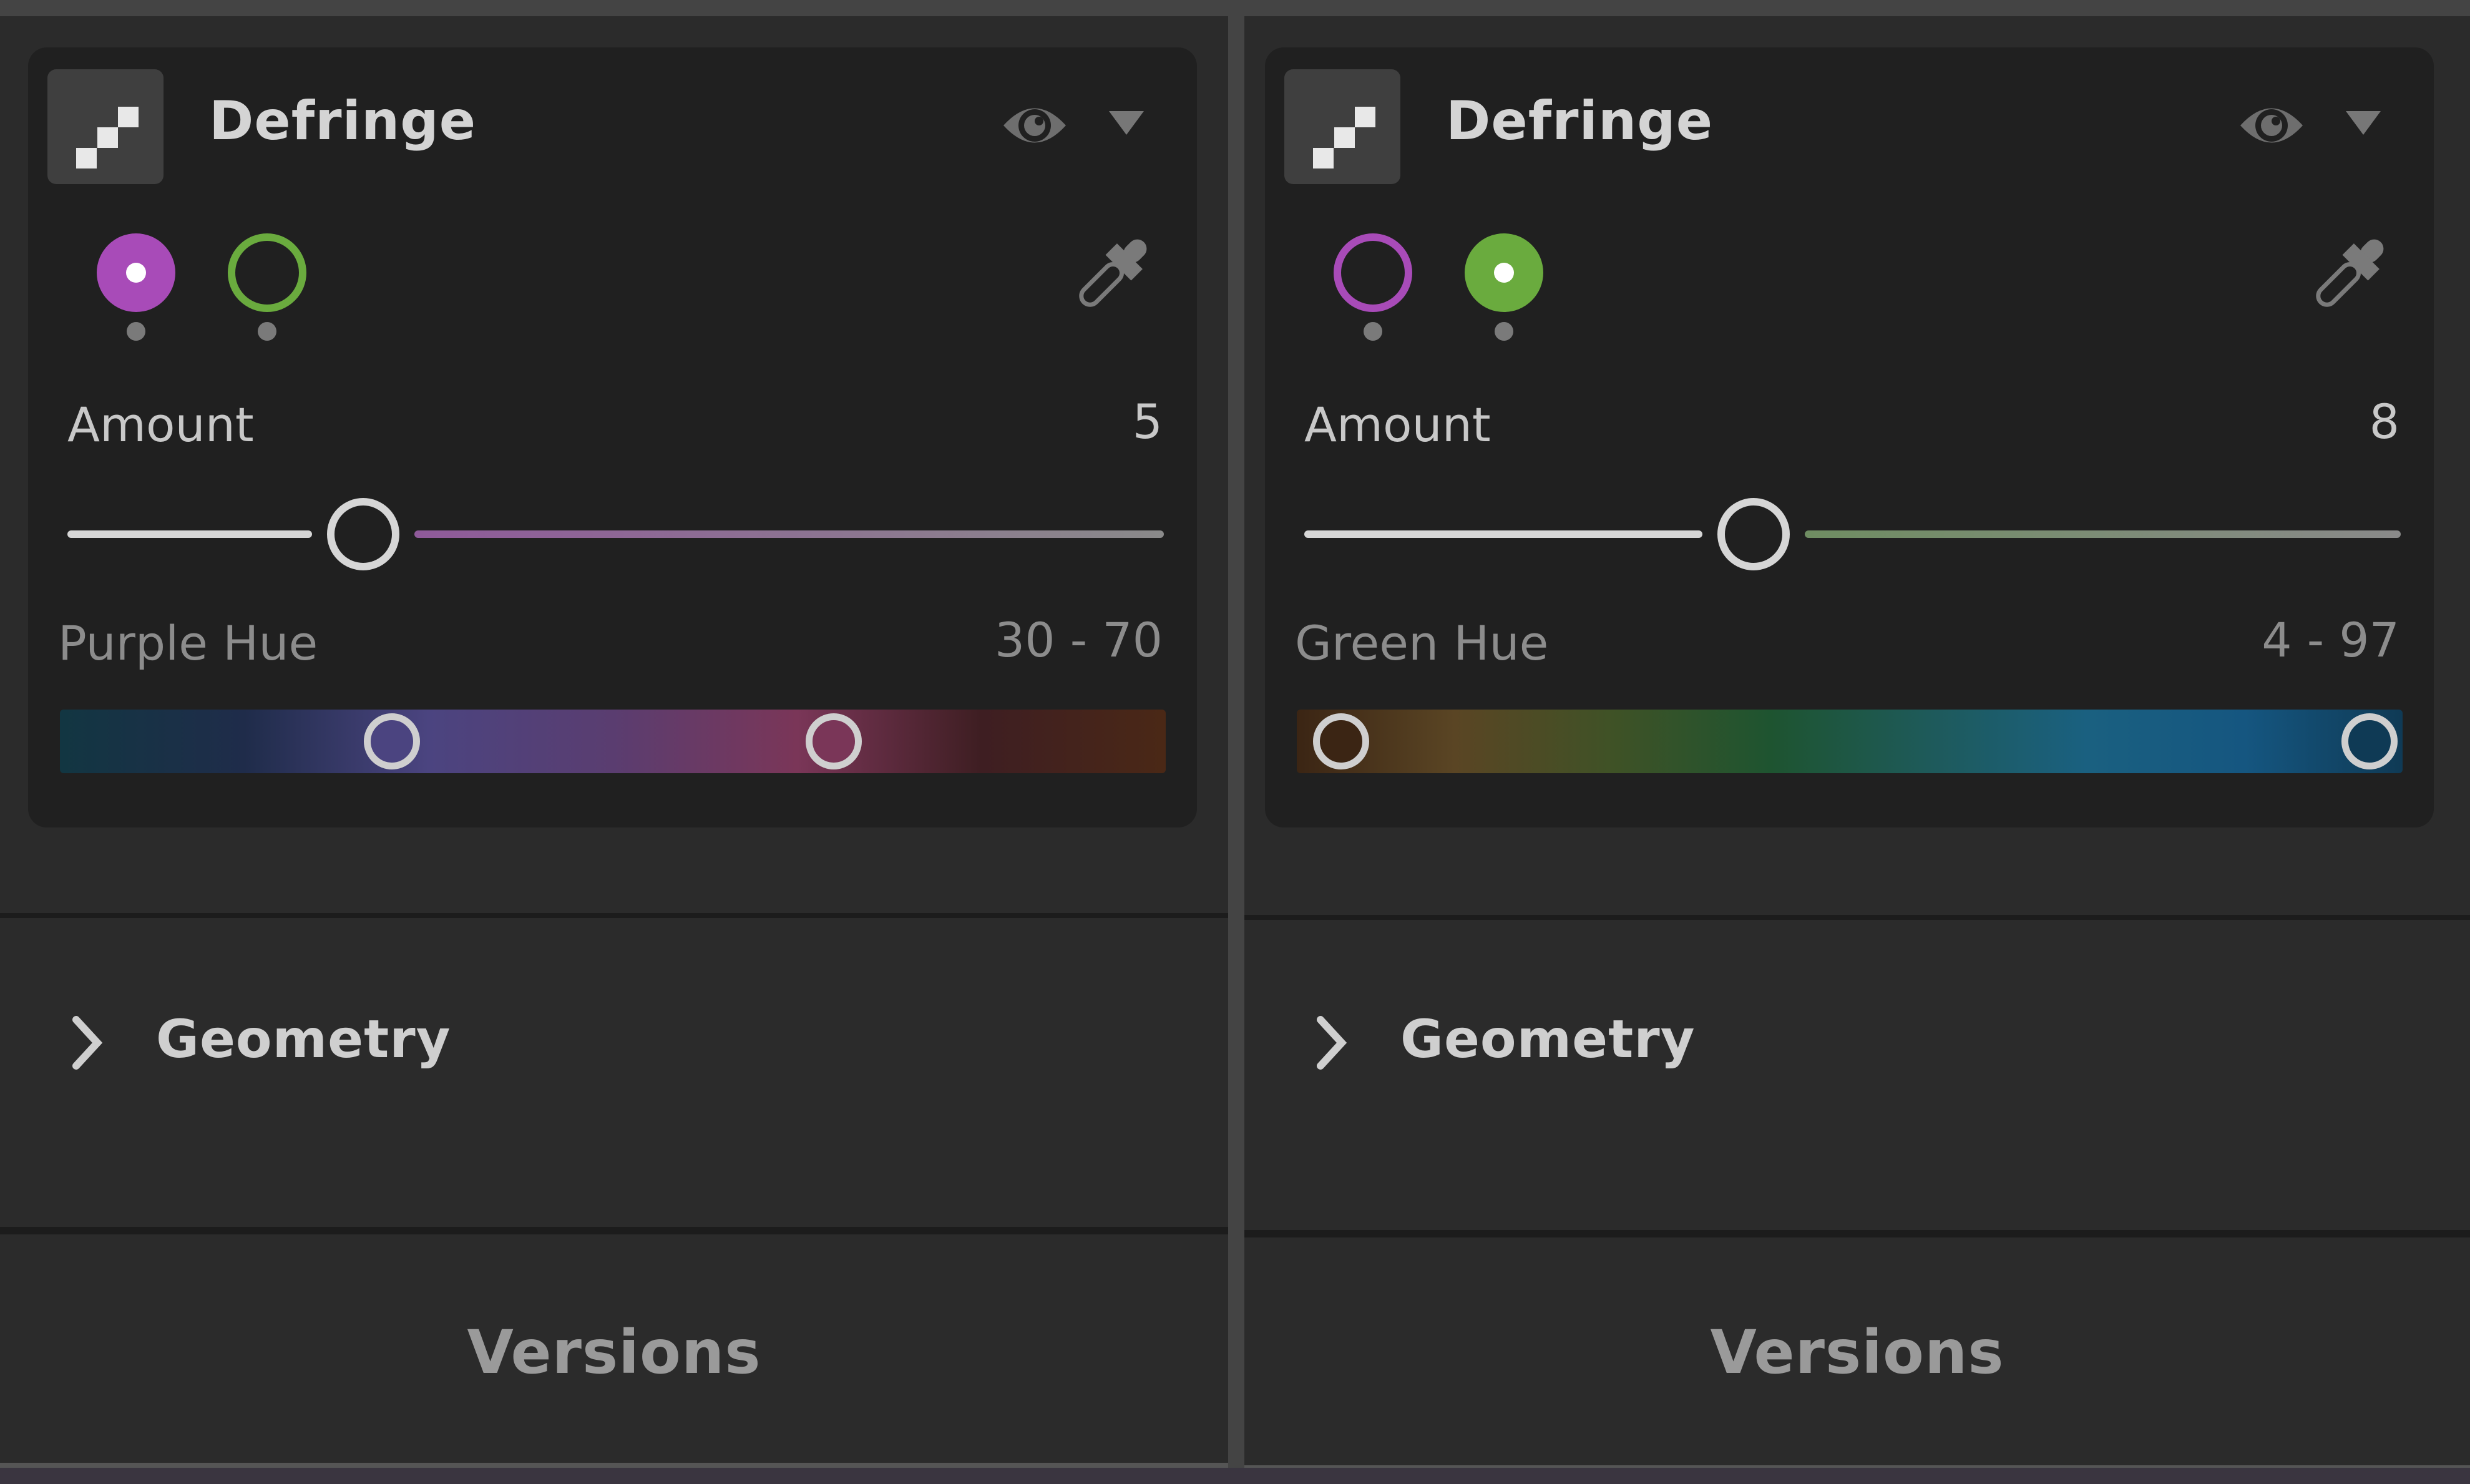  What do you see at coordinates (2384, 421) in the screenshot?
I see `amount-value: 8` at bounding box center [2384, 421].